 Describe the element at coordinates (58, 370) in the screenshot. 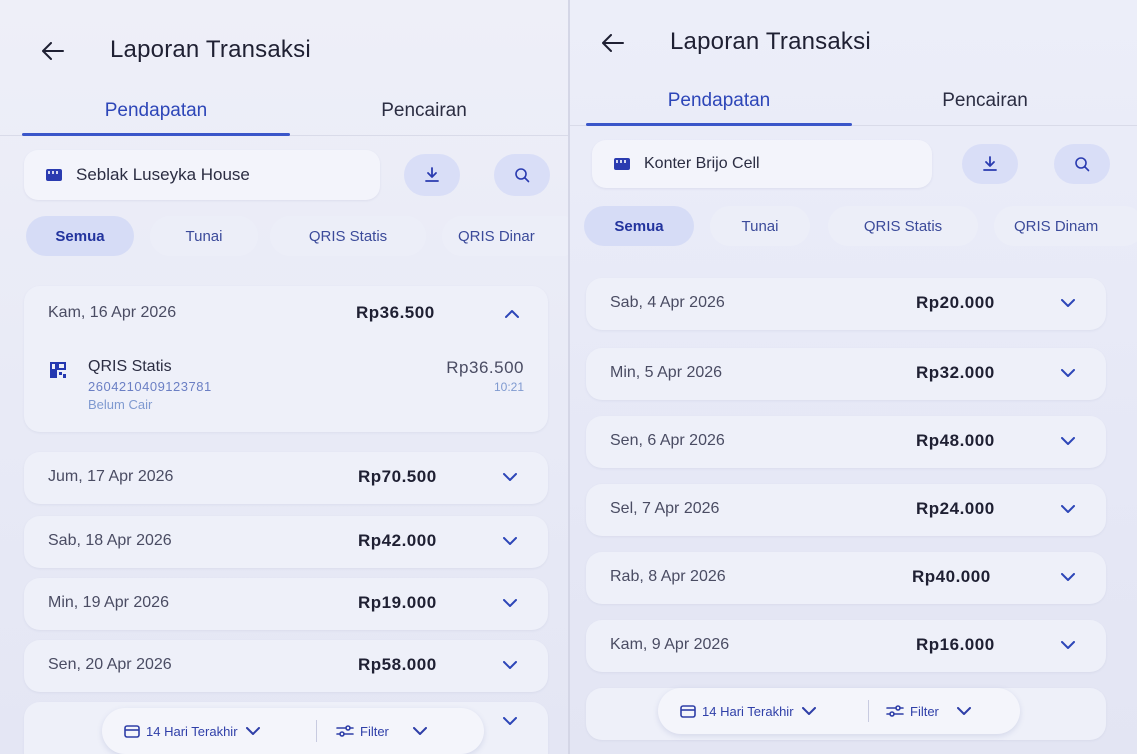

I see `qris-icon` at that location.